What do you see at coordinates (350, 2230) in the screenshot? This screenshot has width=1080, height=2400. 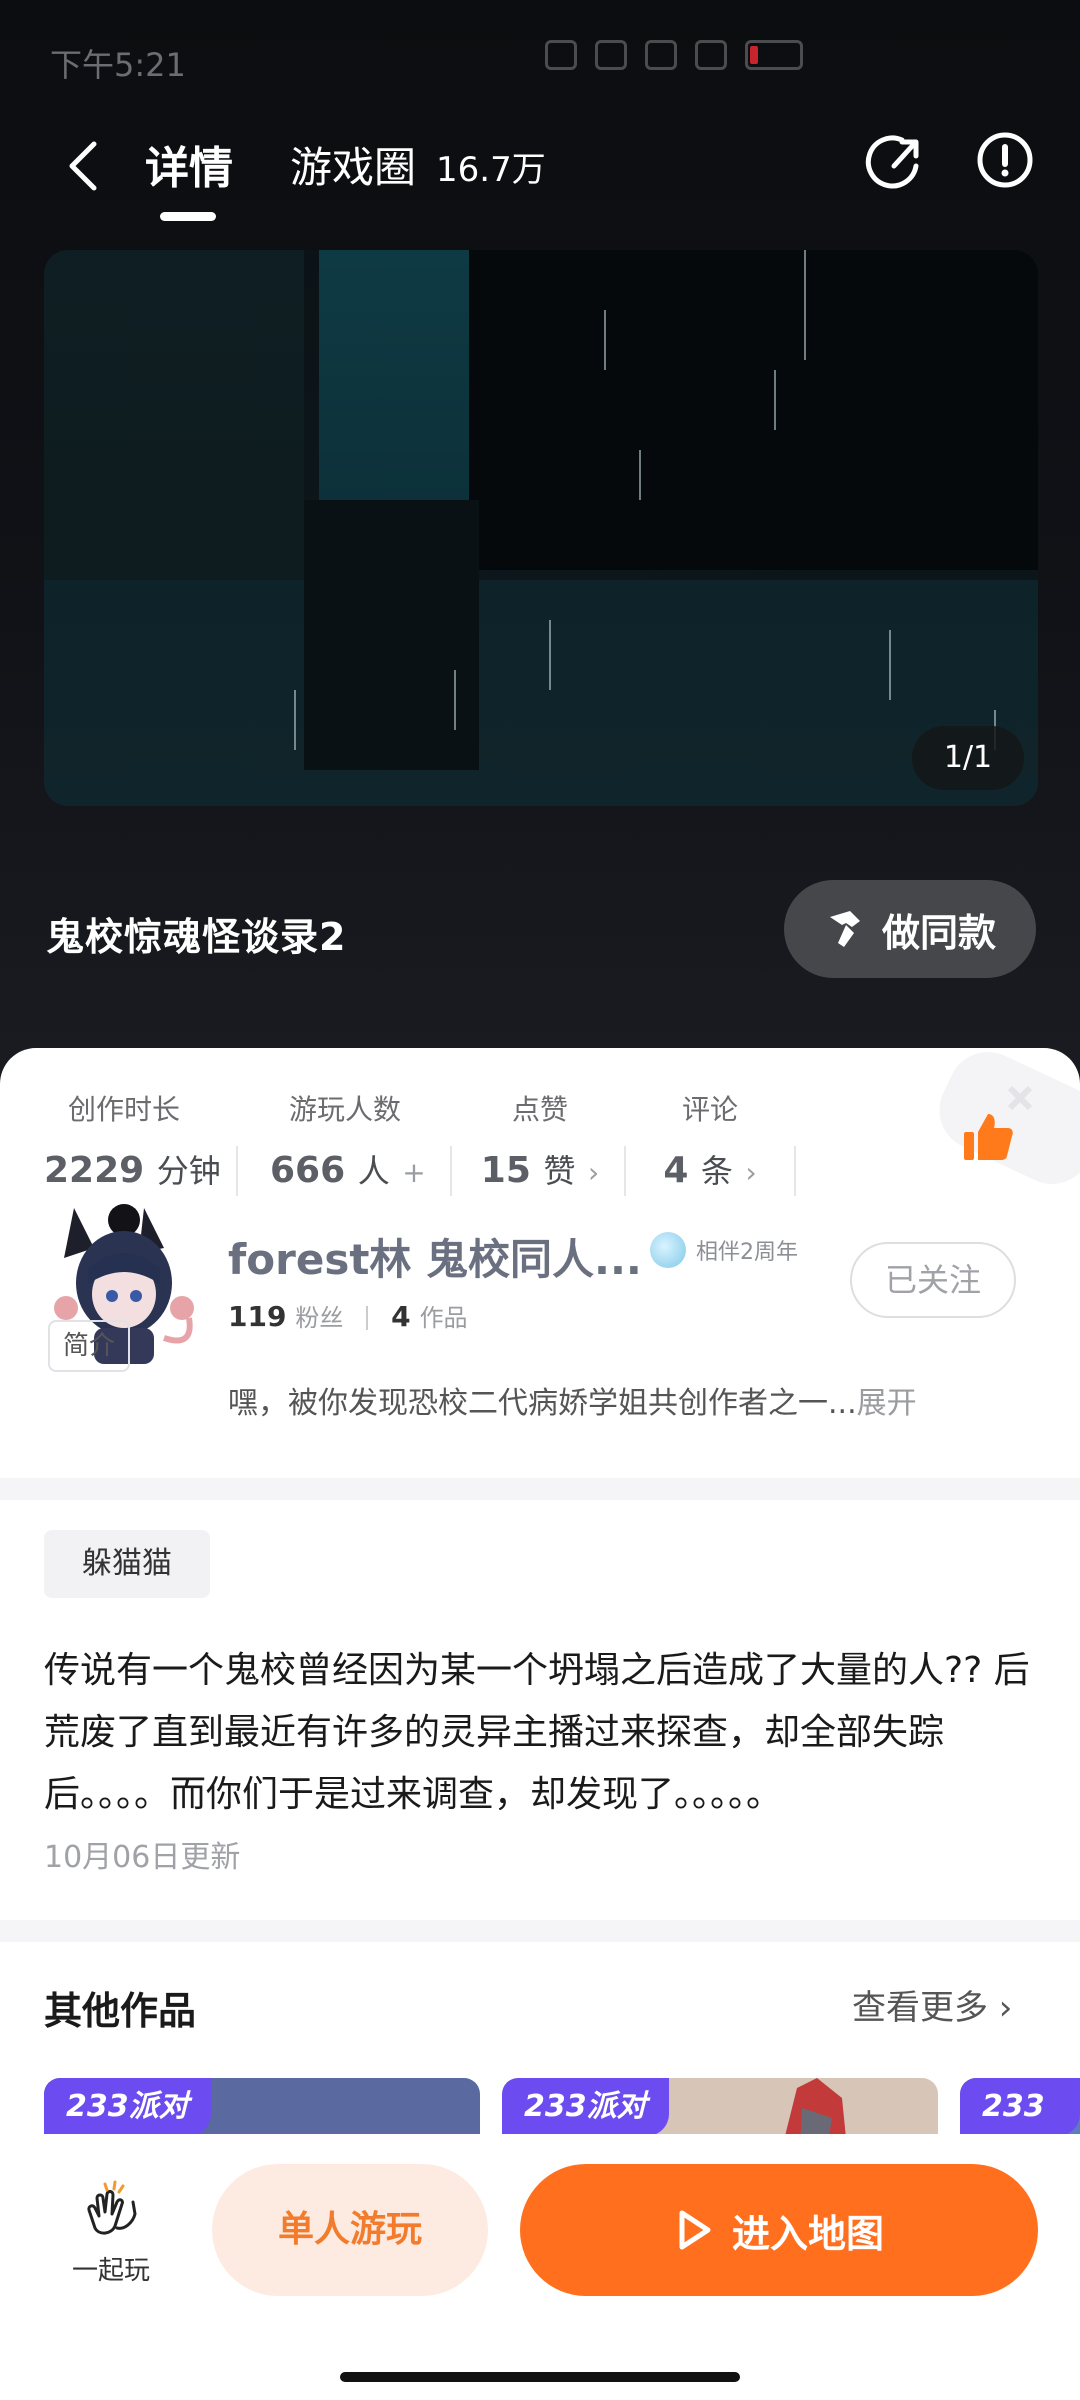 I see `solo-play-button: 单人游玩` at bounding box center [350, 2230].